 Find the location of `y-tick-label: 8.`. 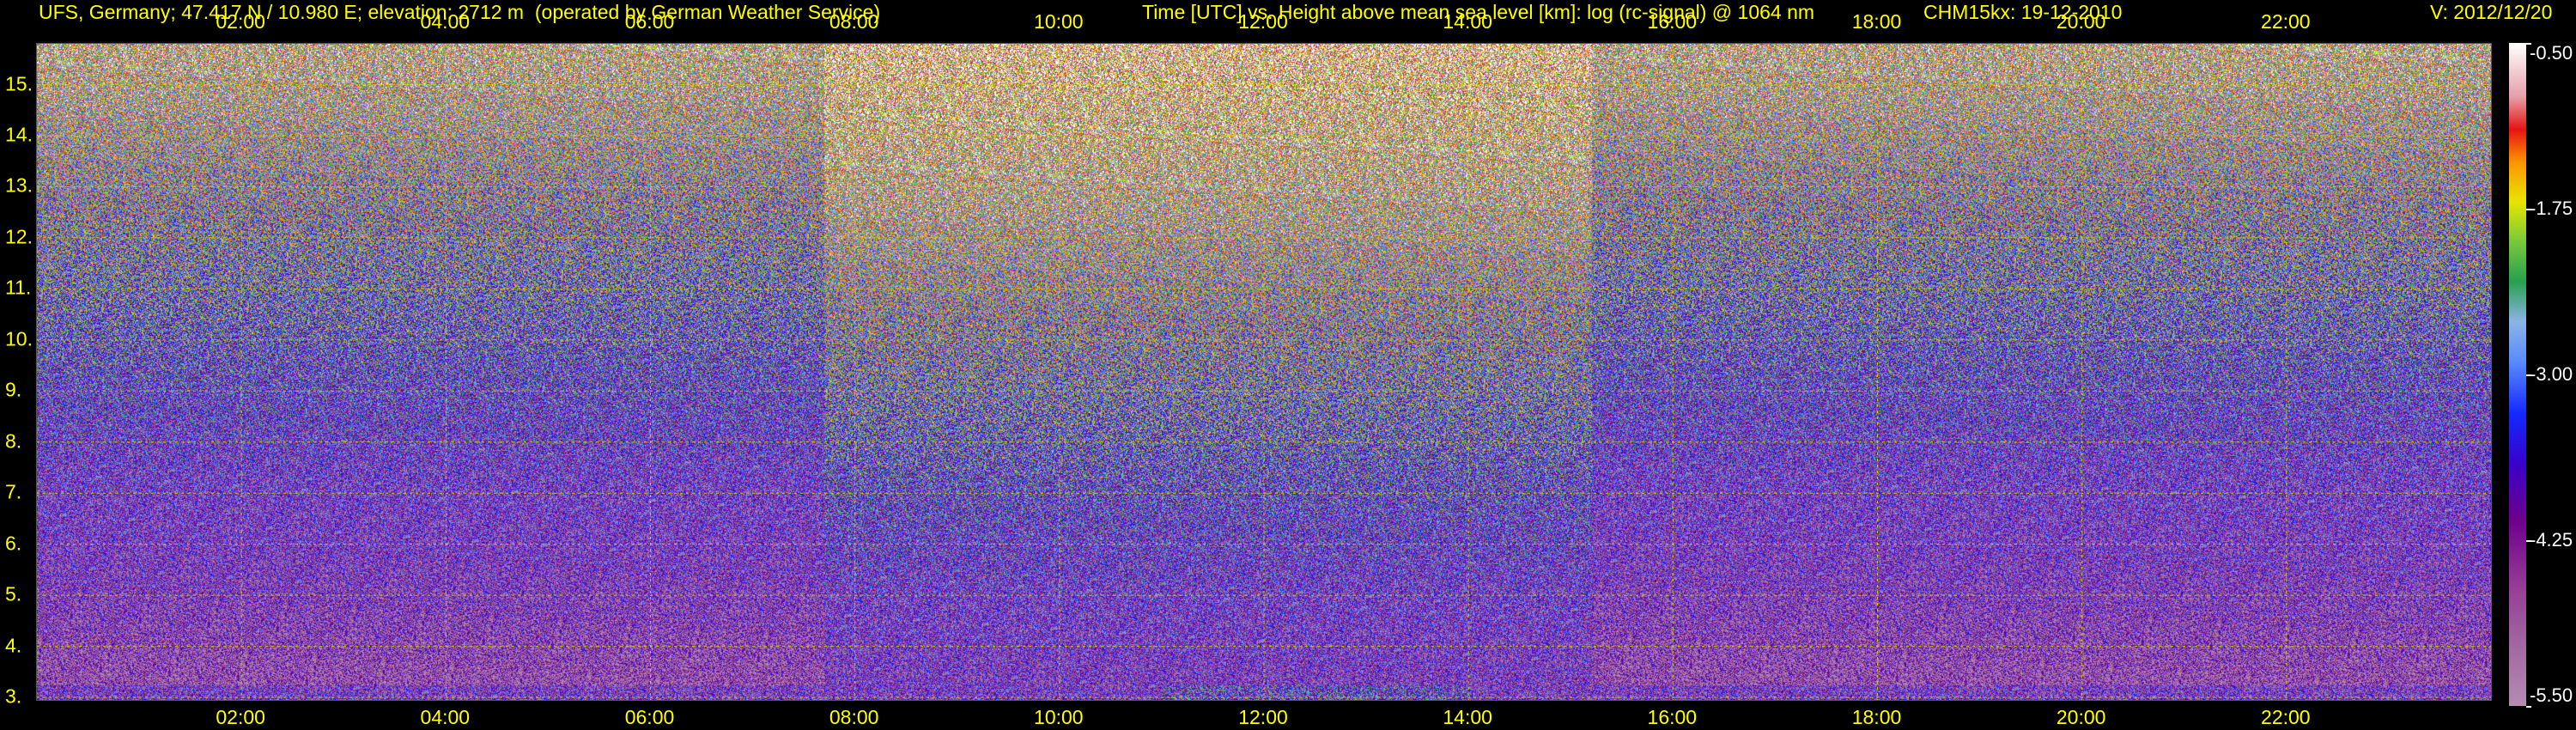

y-tick-label: 8. is located at coordinates (13, 441).